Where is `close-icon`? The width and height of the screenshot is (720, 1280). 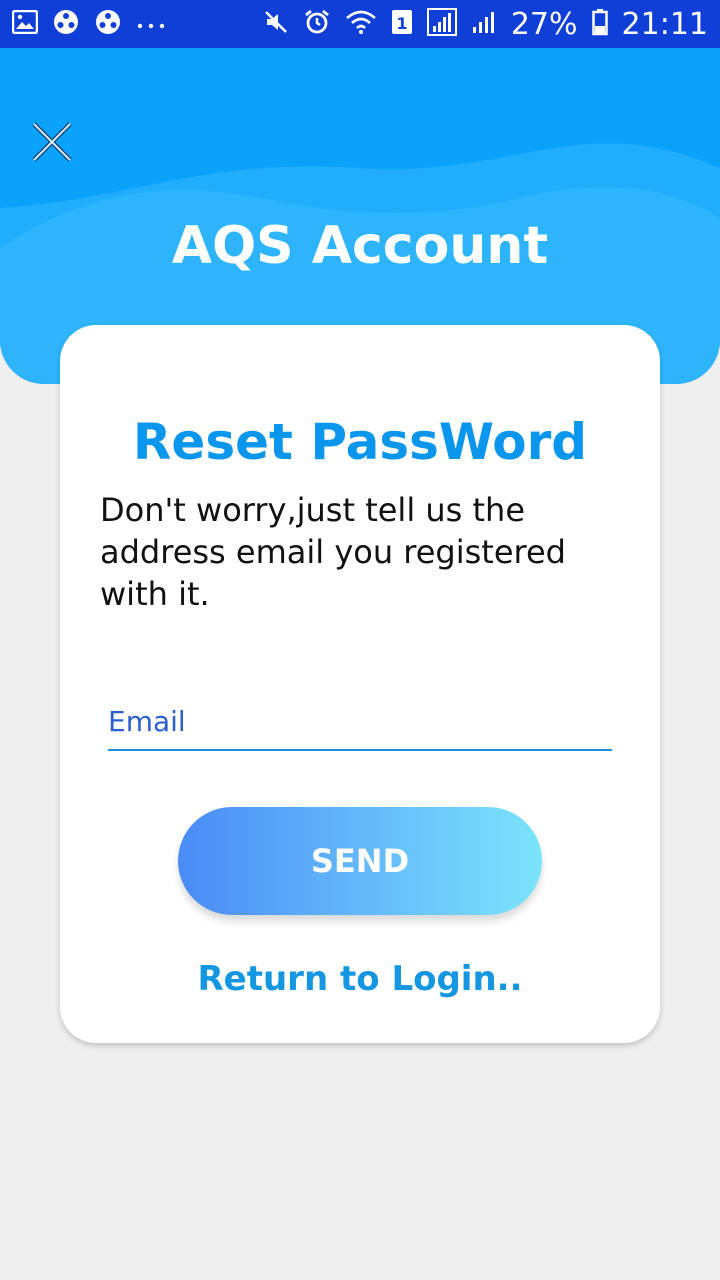
close-icon is located at coordinates (52, 142).